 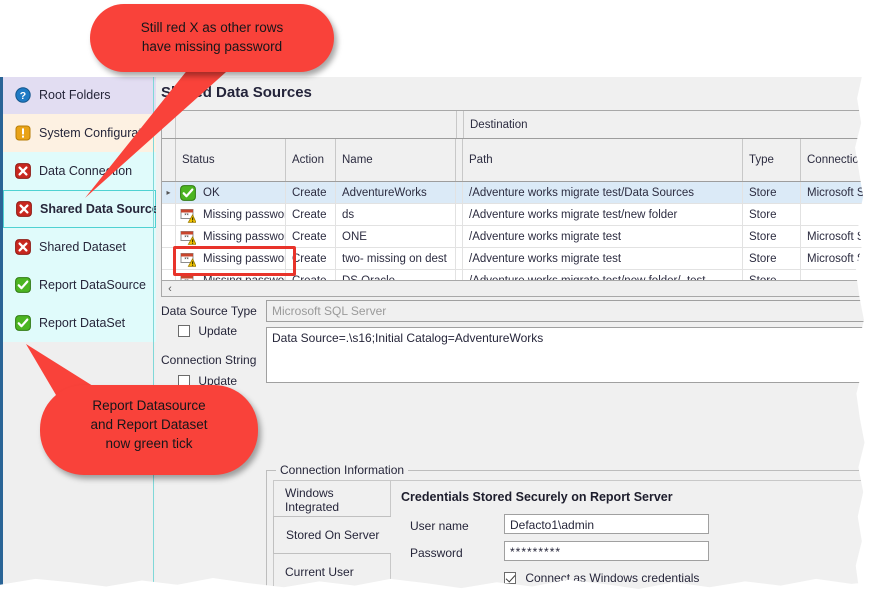 I want to click on connect-as-windows-checkbox, so click(x=510, y=578).